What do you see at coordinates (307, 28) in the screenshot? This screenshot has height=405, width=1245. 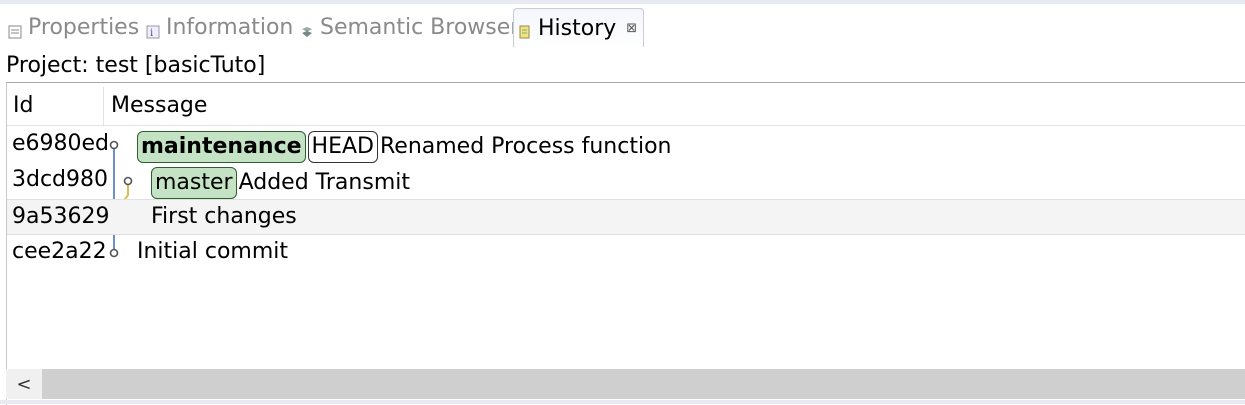 I see `semantic-browser-icon` at bounding box center [307, 28].